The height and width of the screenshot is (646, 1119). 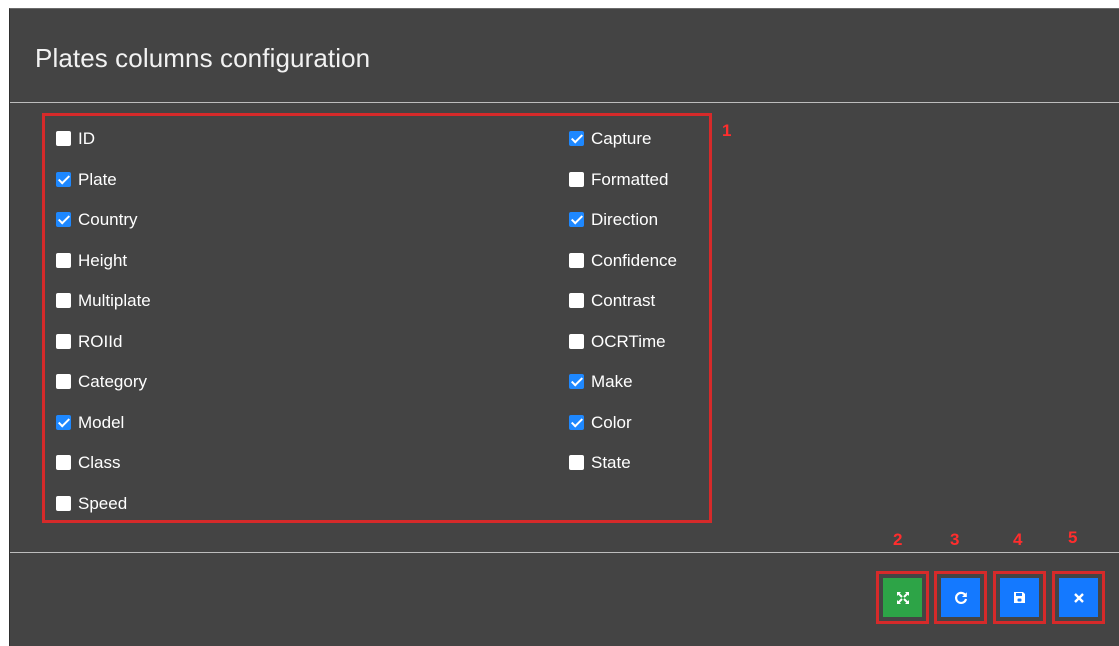 I want to click on checkbox-option-state: State, so click(x=623, y=474).